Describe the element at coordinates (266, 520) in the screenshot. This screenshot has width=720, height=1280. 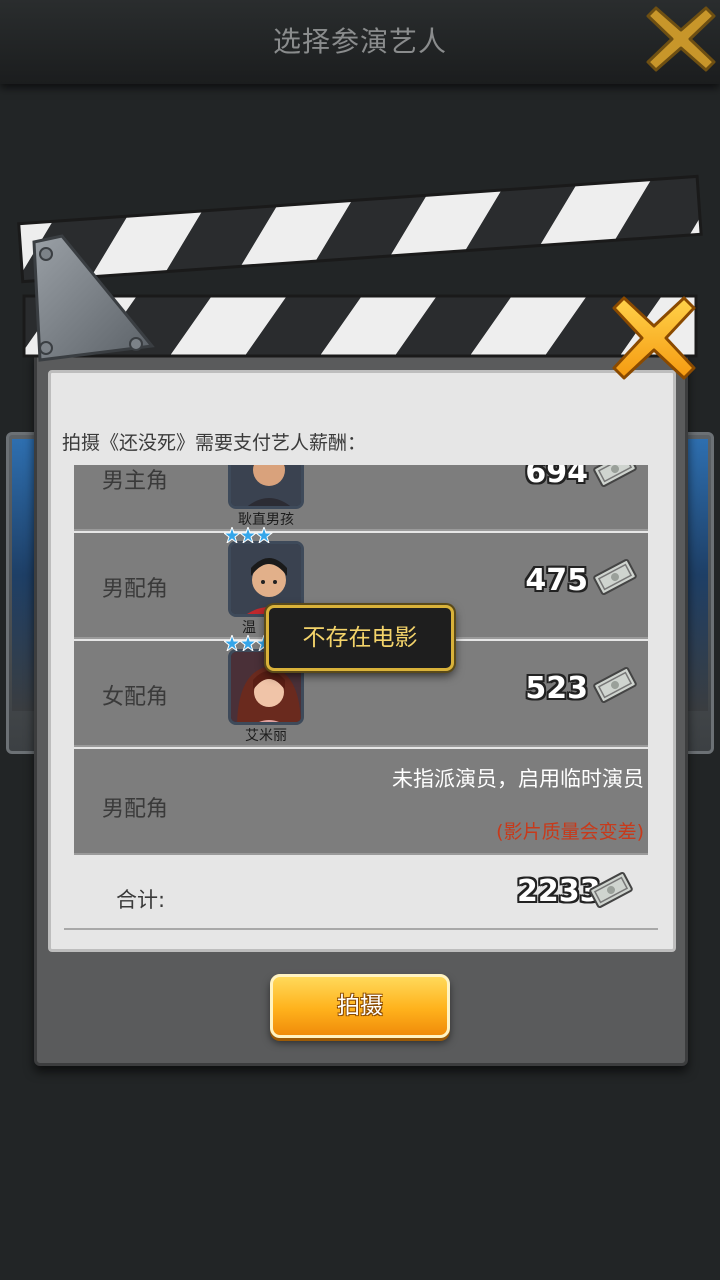
I see `actor-name: 耿直男孩` at that location.